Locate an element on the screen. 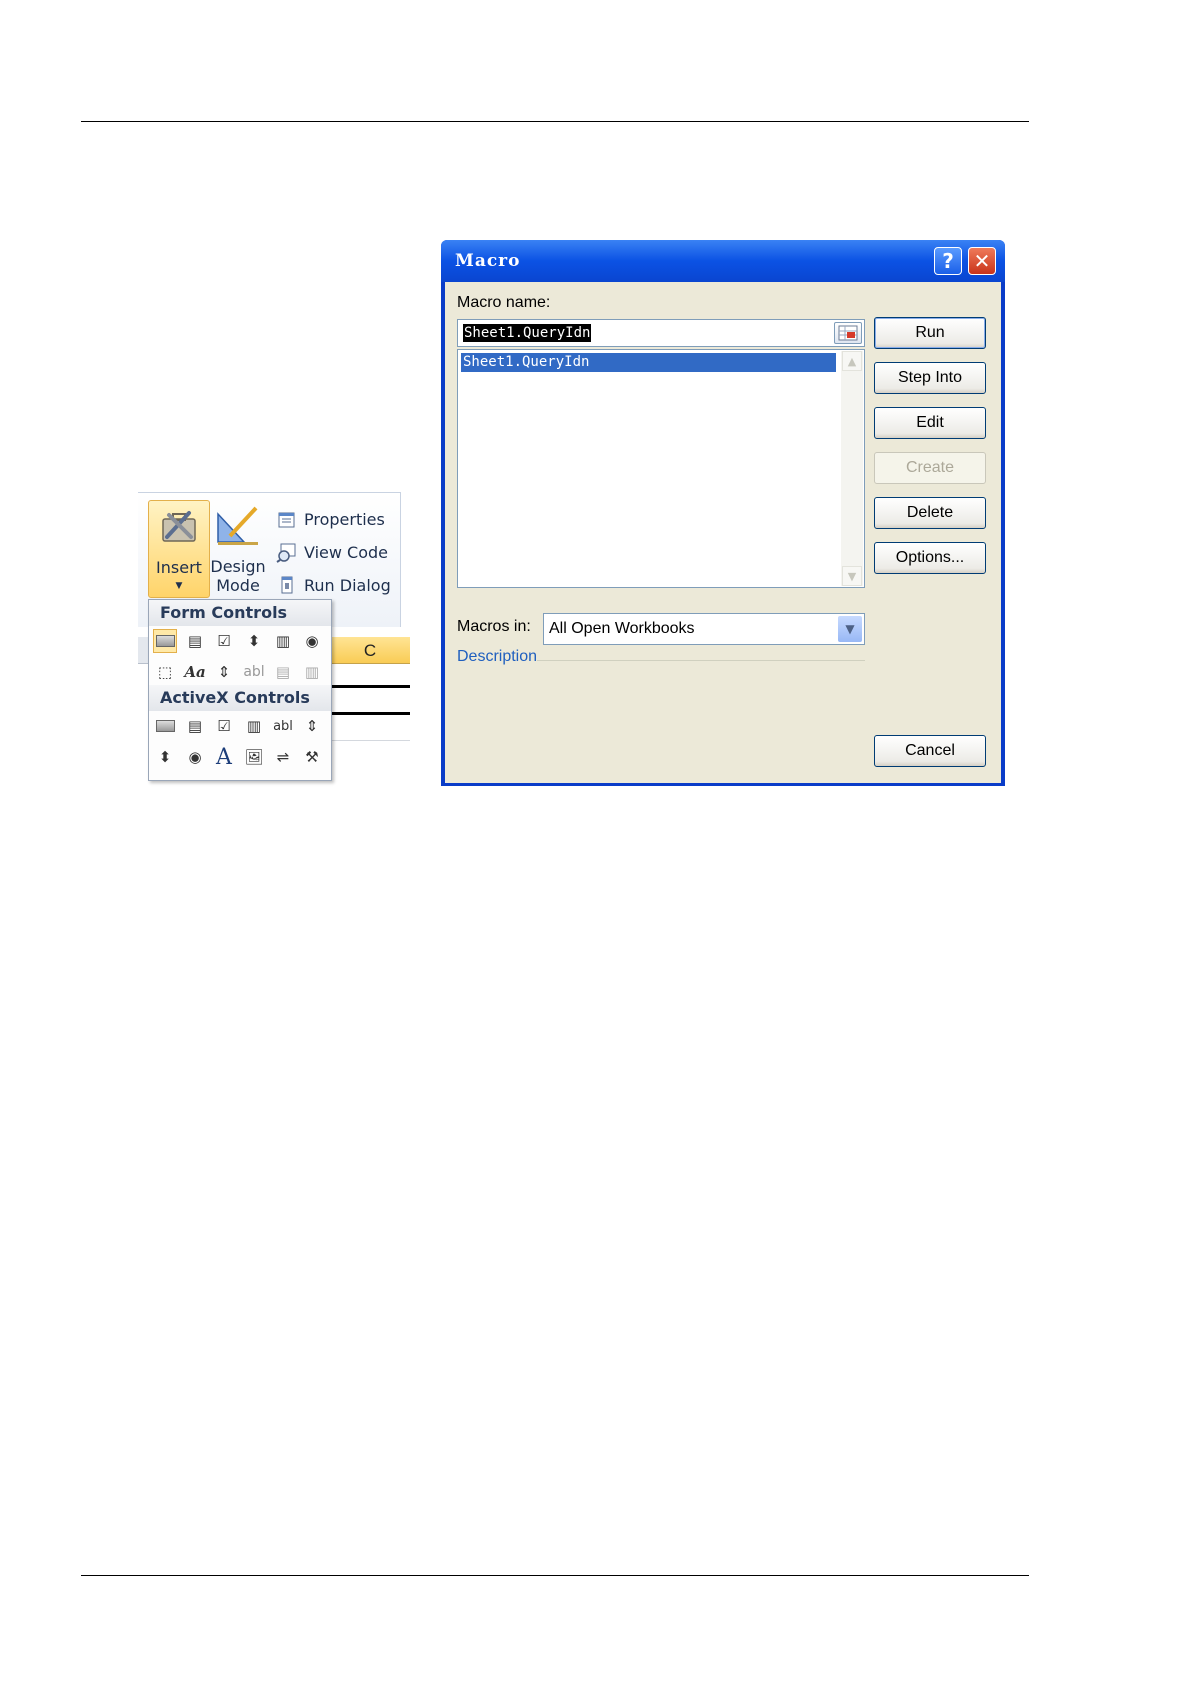 The width and height of the screenshot is (1191, 1684). activex-command-button-icon is located at coordinates (165, 726).